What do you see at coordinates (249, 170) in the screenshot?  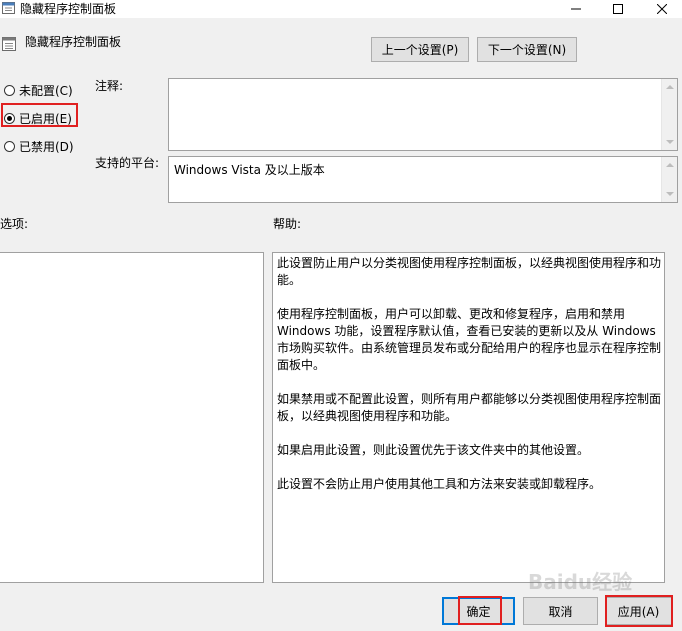 I see `supported-platform-value: Windows Vista 及以上版本` at bounding box center [249, 170].